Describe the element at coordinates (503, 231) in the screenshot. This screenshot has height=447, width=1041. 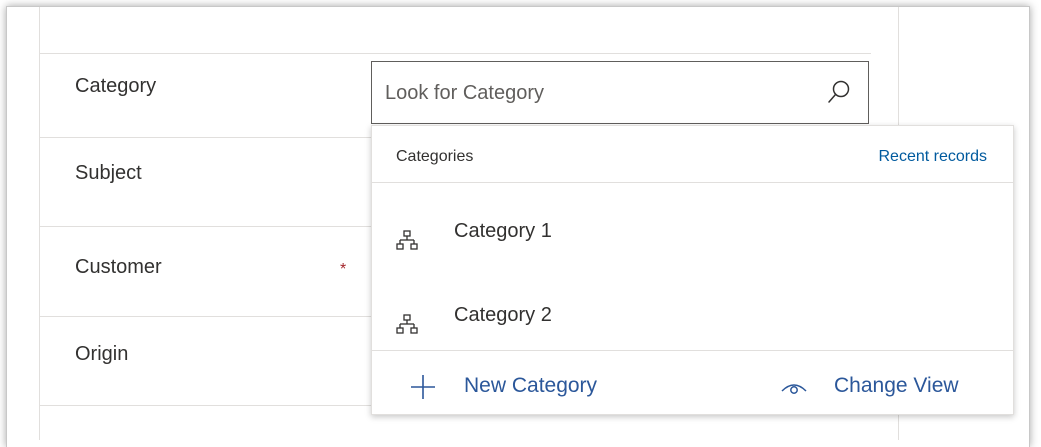
I see `record-label: Category 1` at that location.